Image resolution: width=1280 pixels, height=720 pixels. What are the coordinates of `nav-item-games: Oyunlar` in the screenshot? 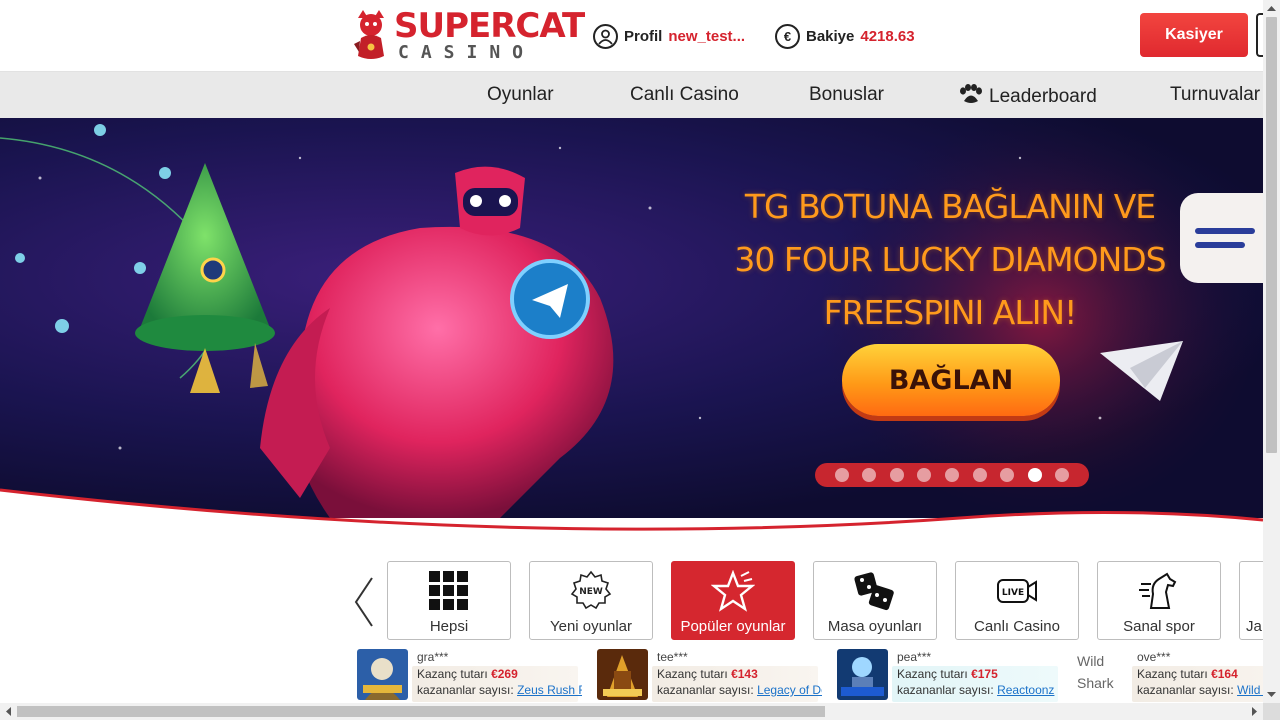 It's located at (520, 95).